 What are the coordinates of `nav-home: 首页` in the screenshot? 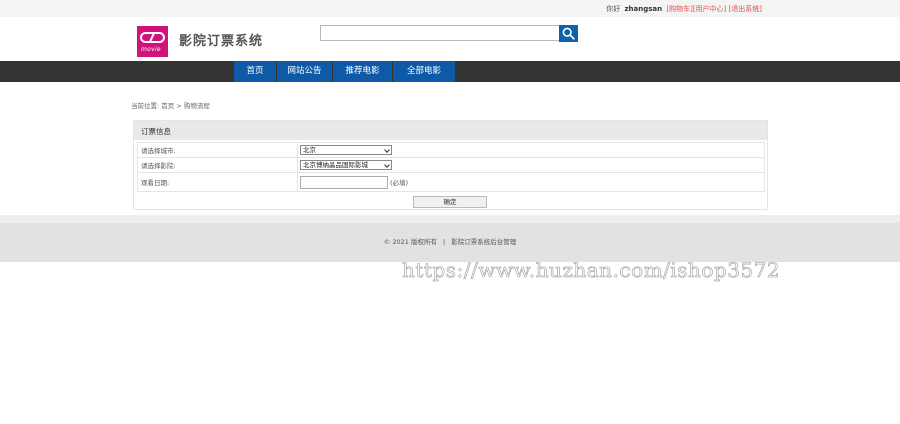 It's located at (255, 71).